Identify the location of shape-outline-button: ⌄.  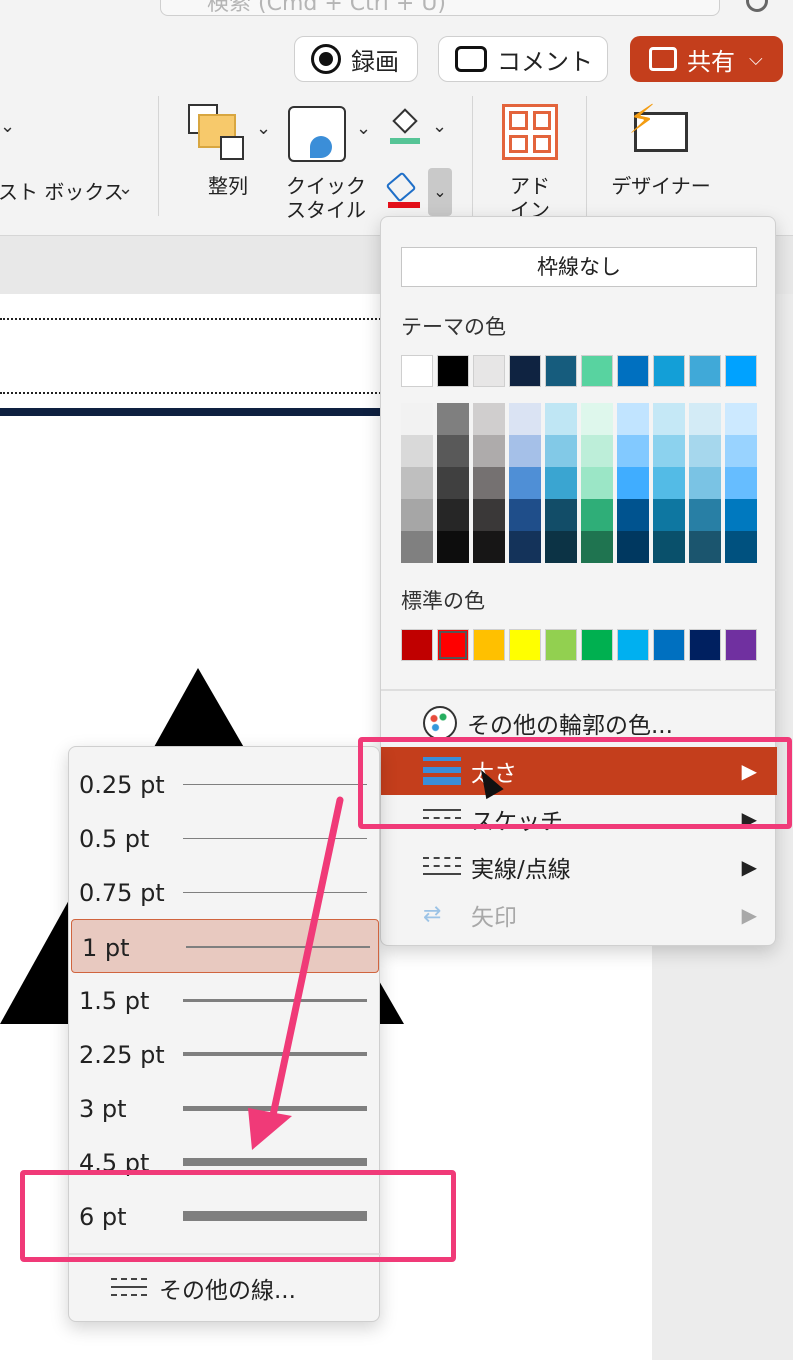
(415, 192).